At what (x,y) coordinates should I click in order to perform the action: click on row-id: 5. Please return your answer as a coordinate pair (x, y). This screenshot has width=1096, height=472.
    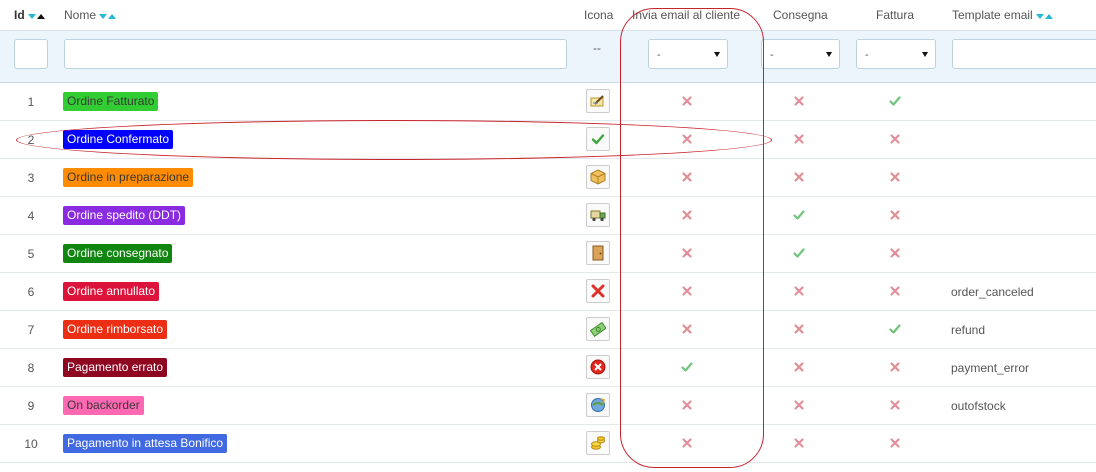
    Looking at the image, I should click on (31, 254).